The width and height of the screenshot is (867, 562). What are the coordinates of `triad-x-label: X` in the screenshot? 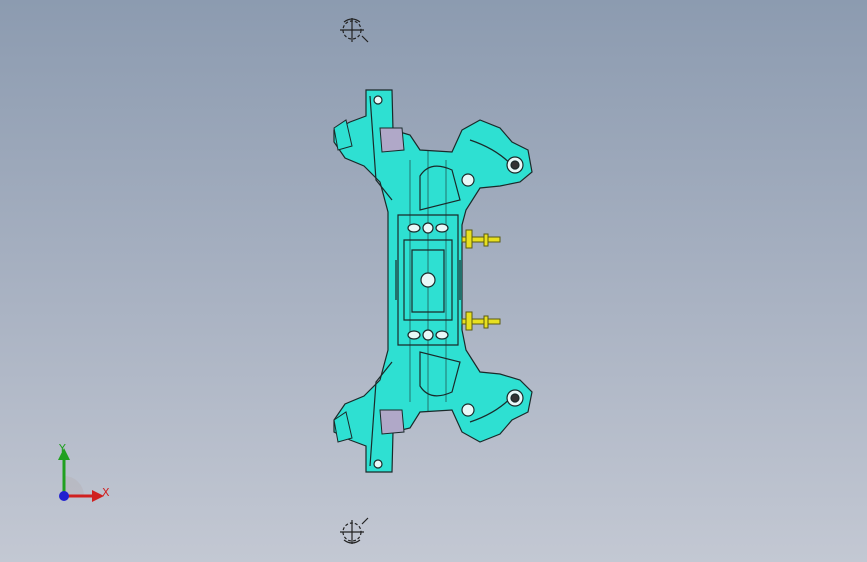 It's located at (106, 492).